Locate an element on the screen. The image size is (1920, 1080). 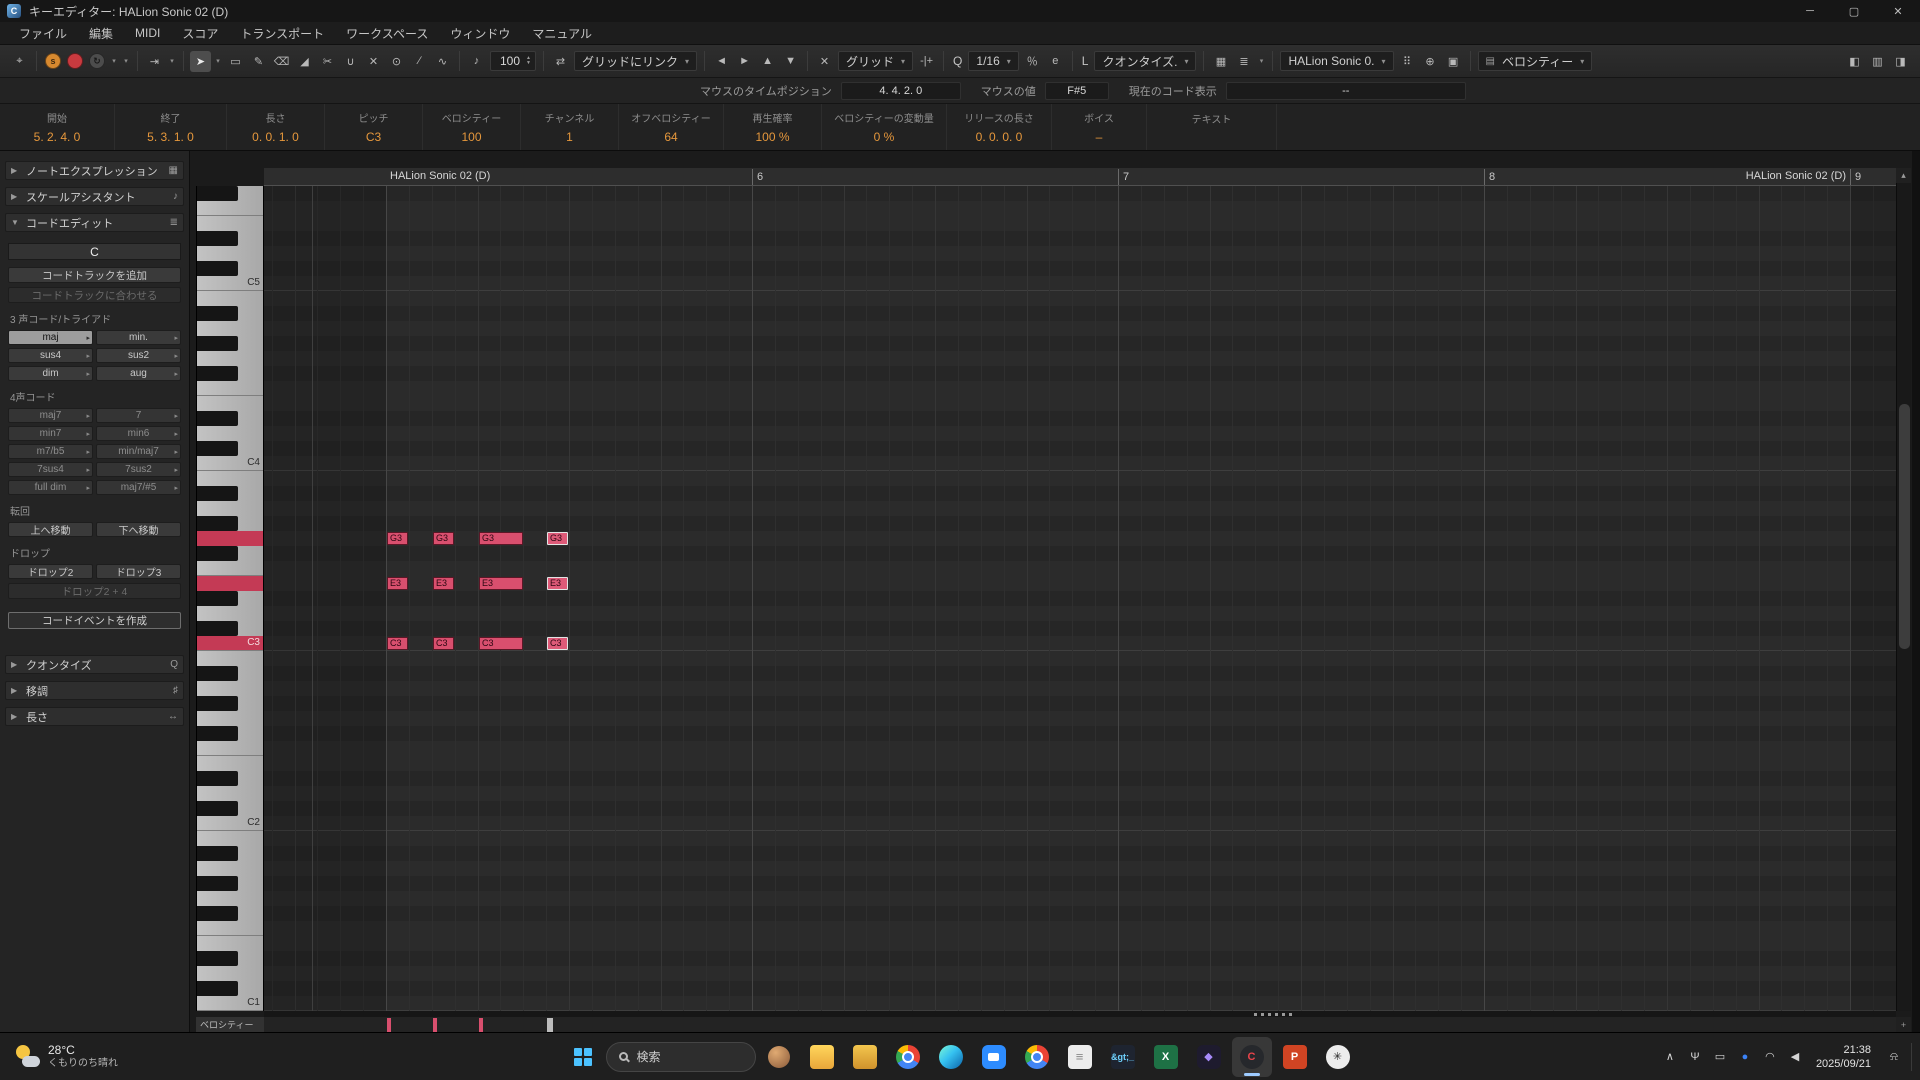
piano-key-B3 is located at coordinates (230, 478).